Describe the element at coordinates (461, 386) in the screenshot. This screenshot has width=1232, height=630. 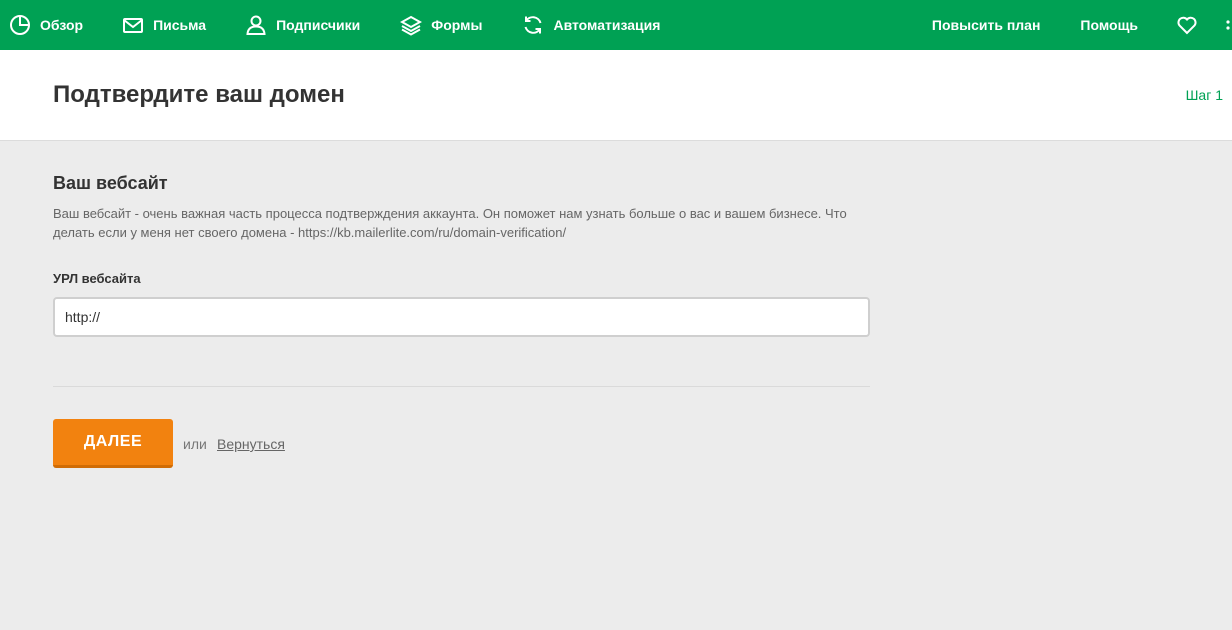
I see `divider` at that location.